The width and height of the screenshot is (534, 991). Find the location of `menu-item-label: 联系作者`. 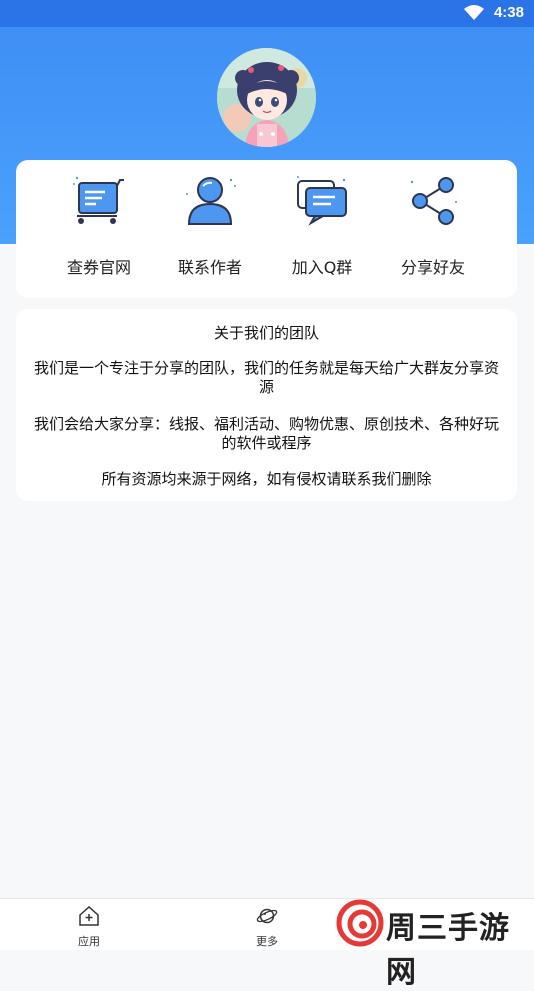

menu-item-label: 联系作者 is located at coordinates (209, 267).